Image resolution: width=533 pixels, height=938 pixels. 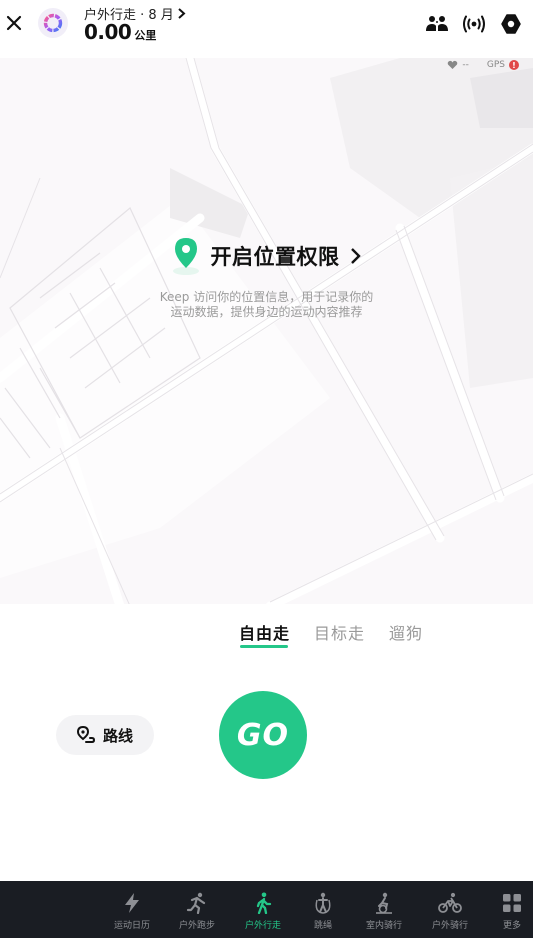 What do you see at coordinates (275, 257) in the screenshot?
I see `permission-title: 开启位置权限` at bounding box center [275, 257].